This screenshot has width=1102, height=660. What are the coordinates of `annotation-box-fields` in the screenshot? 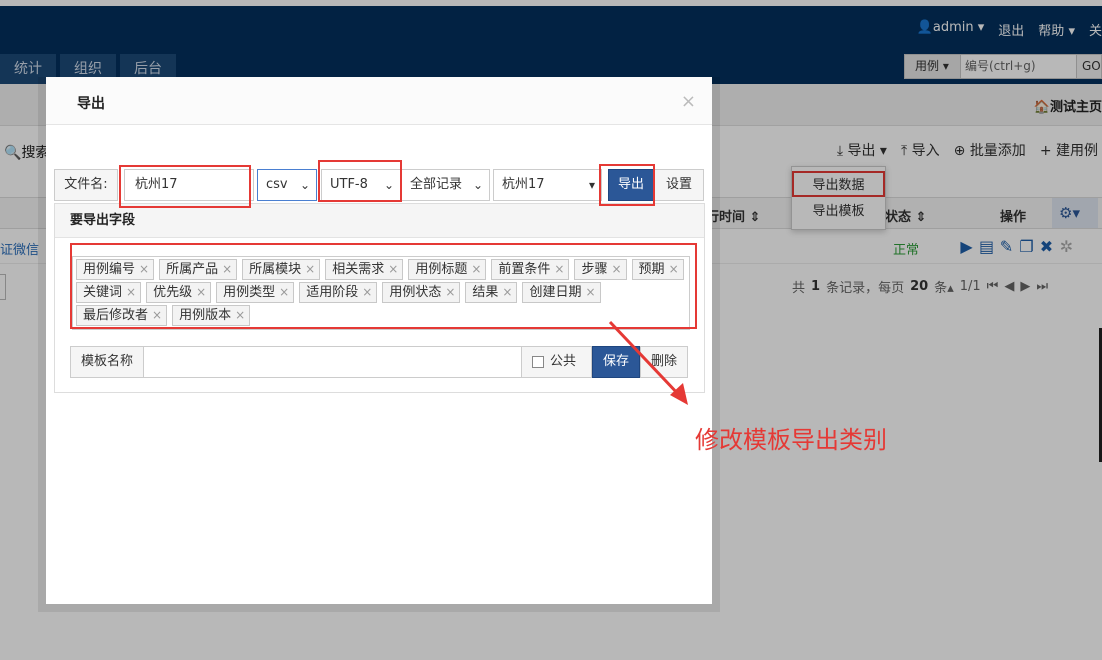 It's located at (383, 286).